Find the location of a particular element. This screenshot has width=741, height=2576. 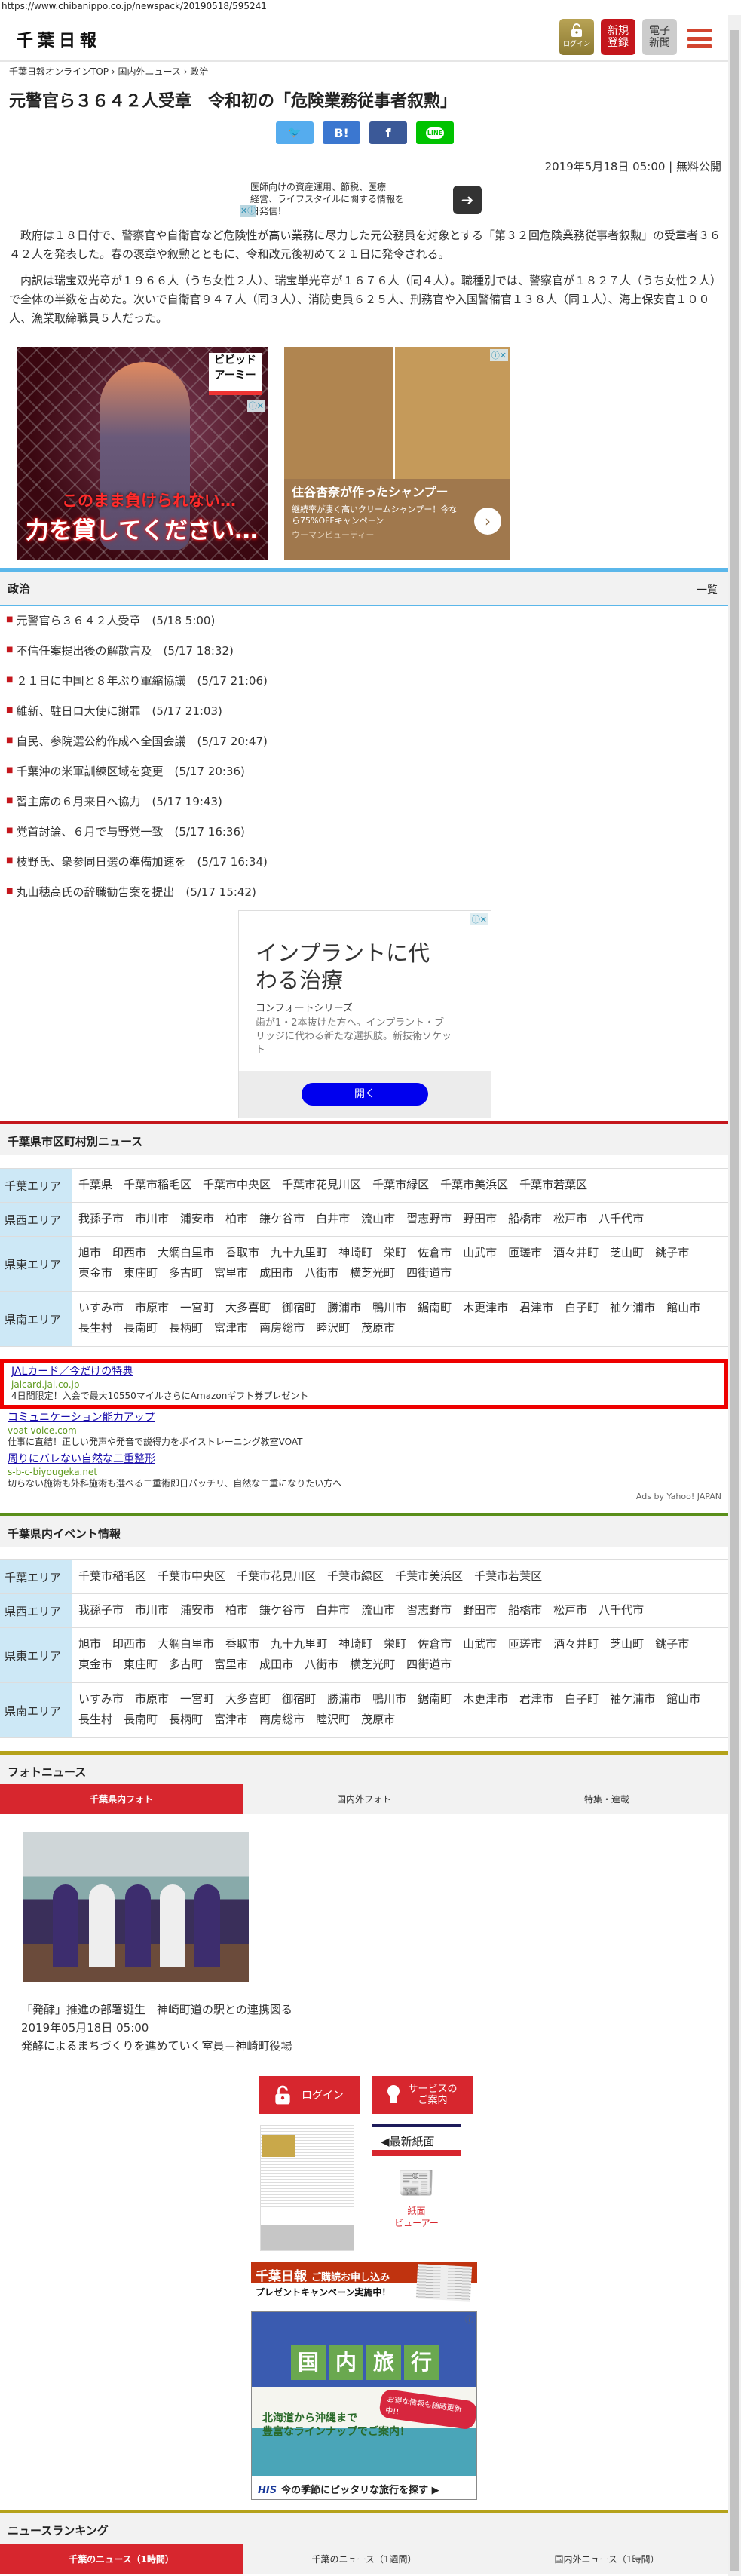

city-link: 南房総市 is located at coordinates (282, 1328).